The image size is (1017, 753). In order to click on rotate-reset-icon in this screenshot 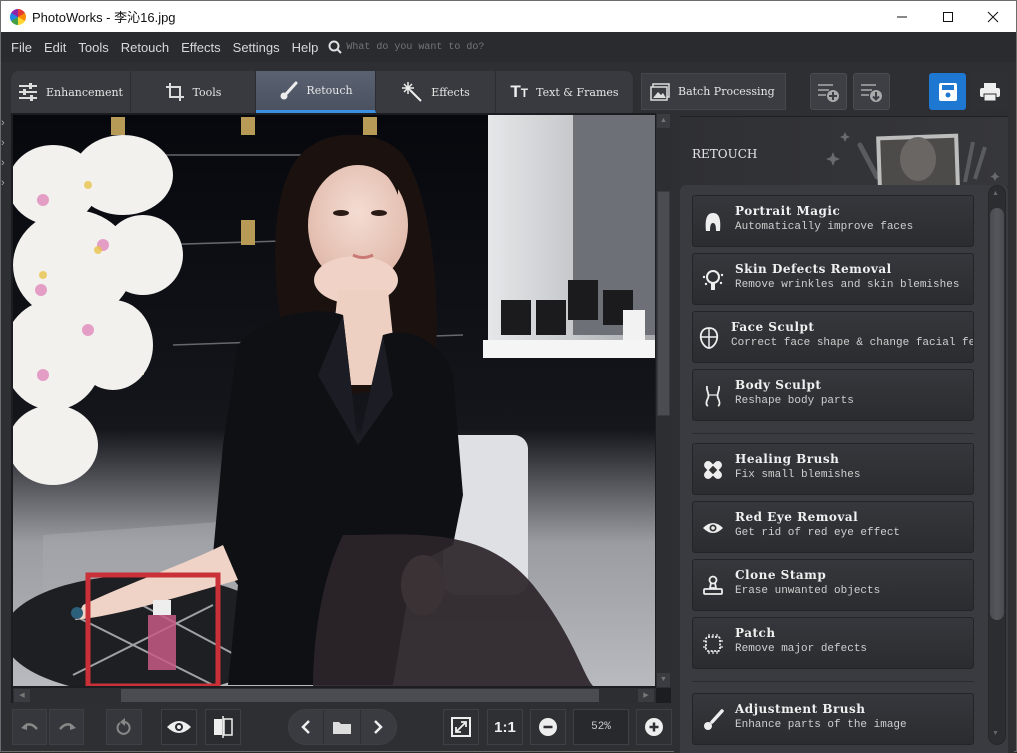, I will do `click(123, 726)`.